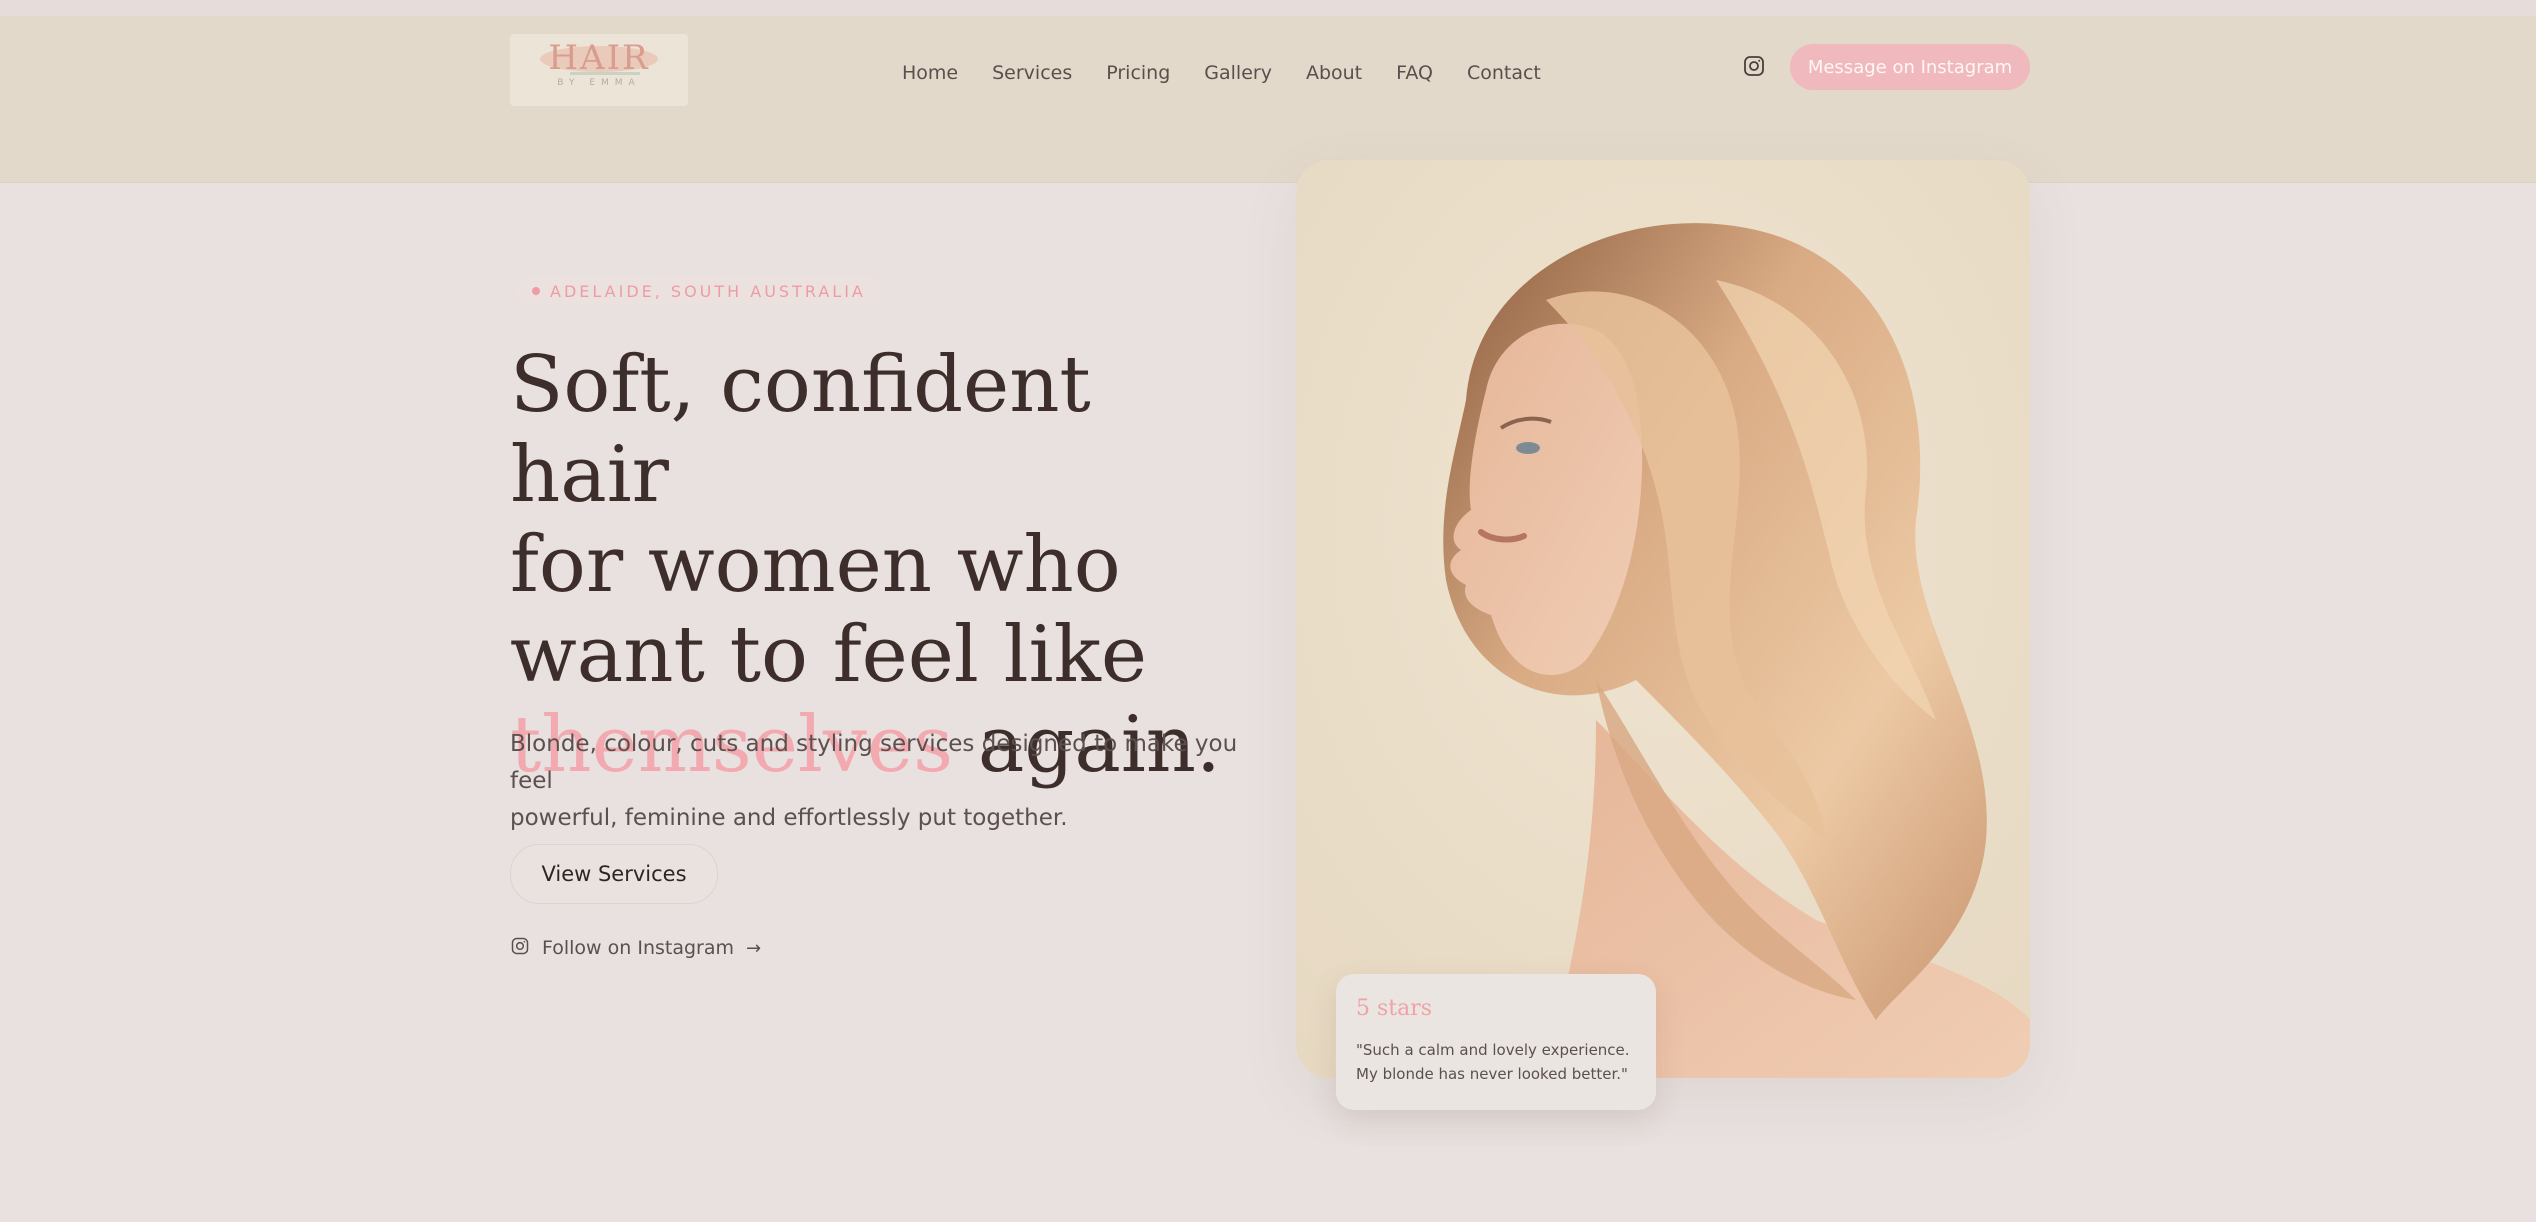  I want to click on review-quote-line-2: My blonde has never looked better.", so click(1492, 1074).